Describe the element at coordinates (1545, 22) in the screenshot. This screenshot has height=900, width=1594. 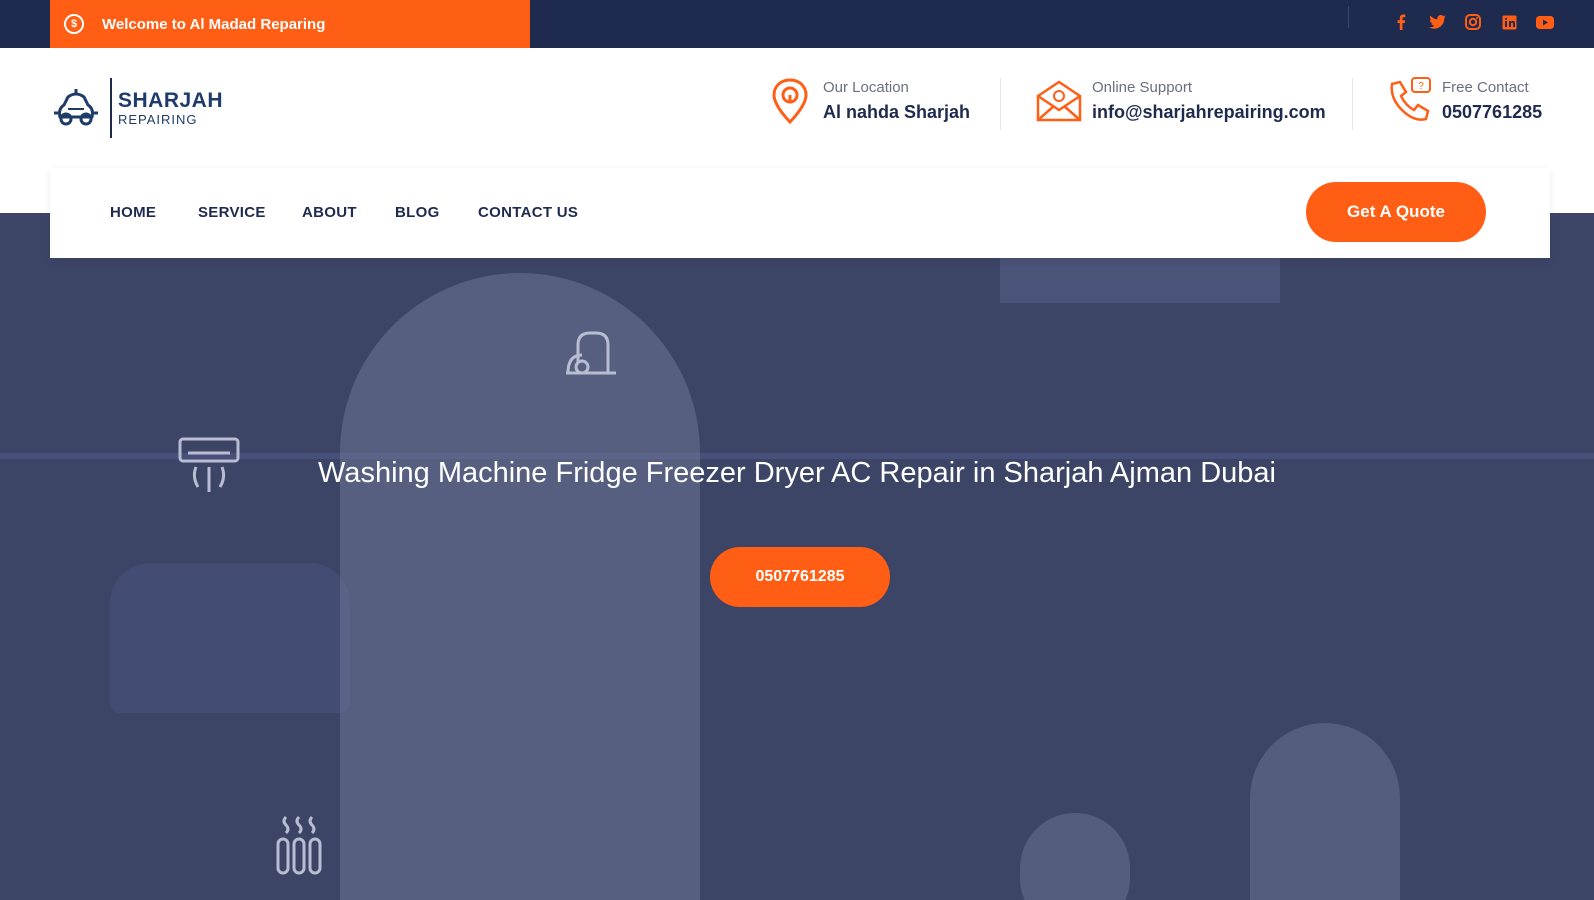
I see `youtube-icon` at that location.